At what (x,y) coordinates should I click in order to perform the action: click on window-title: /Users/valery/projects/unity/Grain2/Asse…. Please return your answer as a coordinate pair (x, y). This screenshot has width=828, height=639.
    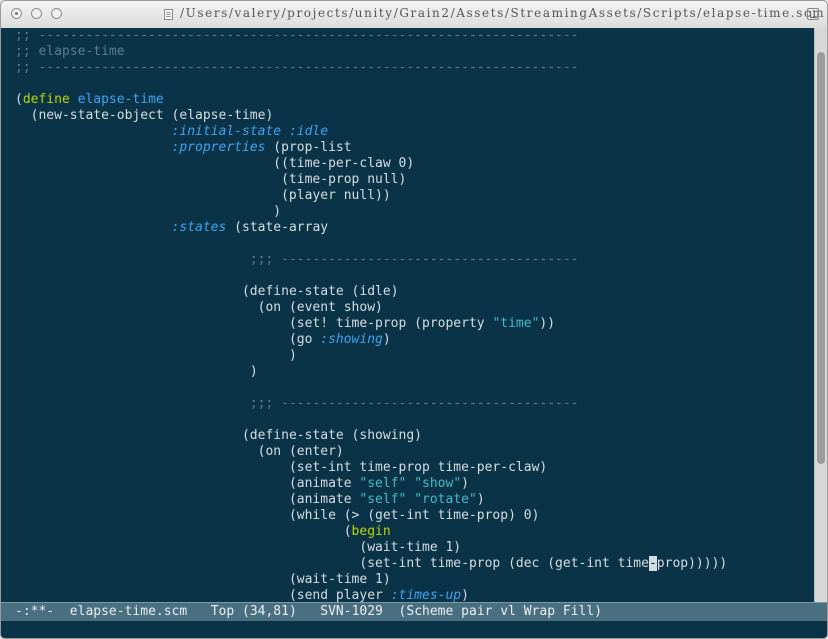
    Looking at the image, I should click on (503, 13).